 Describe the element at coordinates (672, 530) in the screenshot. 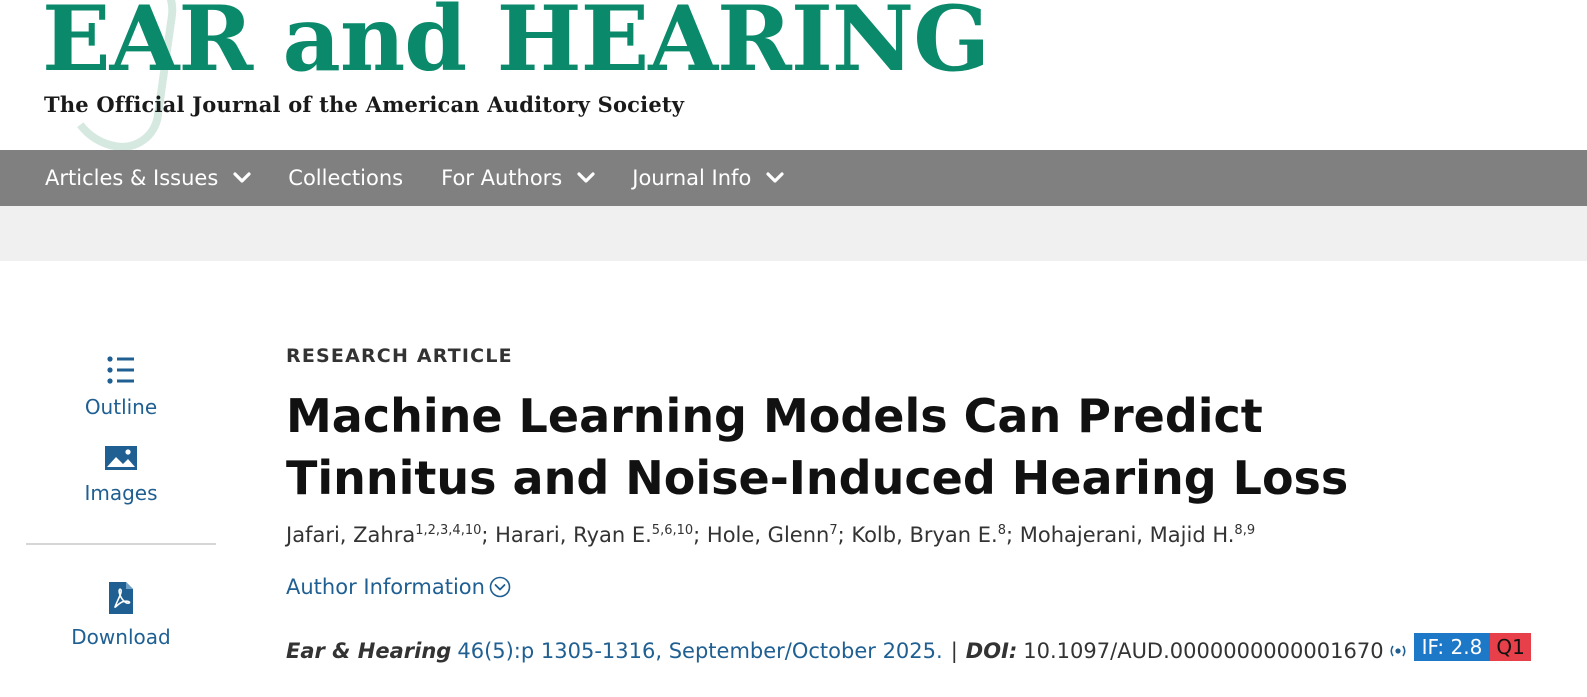

I see `author-affiliation: 5,6,10` at that location.